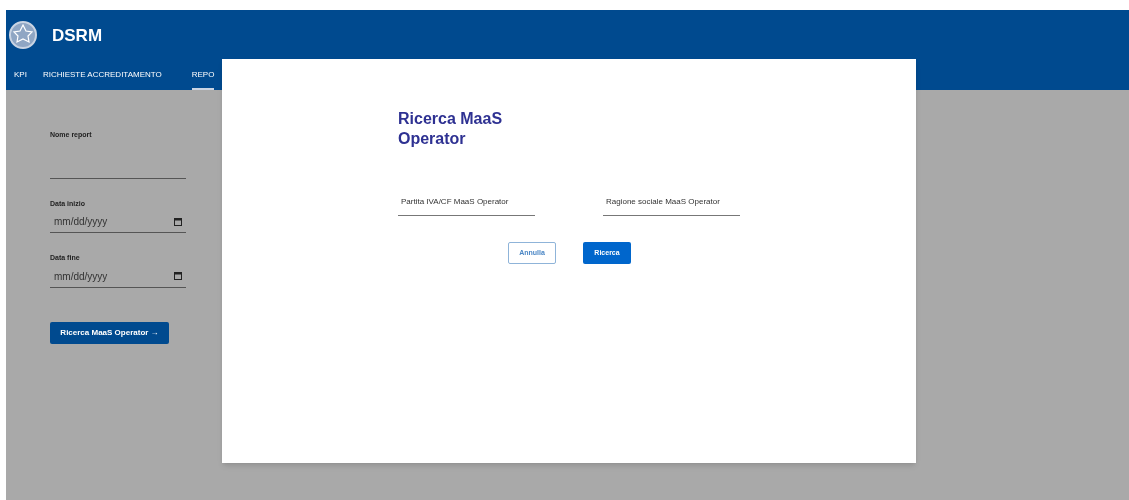 The width and height of the screenshot is (1129, 500). What do you see at coordinates (102, 79) in the screenshot?
I see `nav-tab: RICHIESTE ACCREDITAMENTO` at bounding box center [102, 79].